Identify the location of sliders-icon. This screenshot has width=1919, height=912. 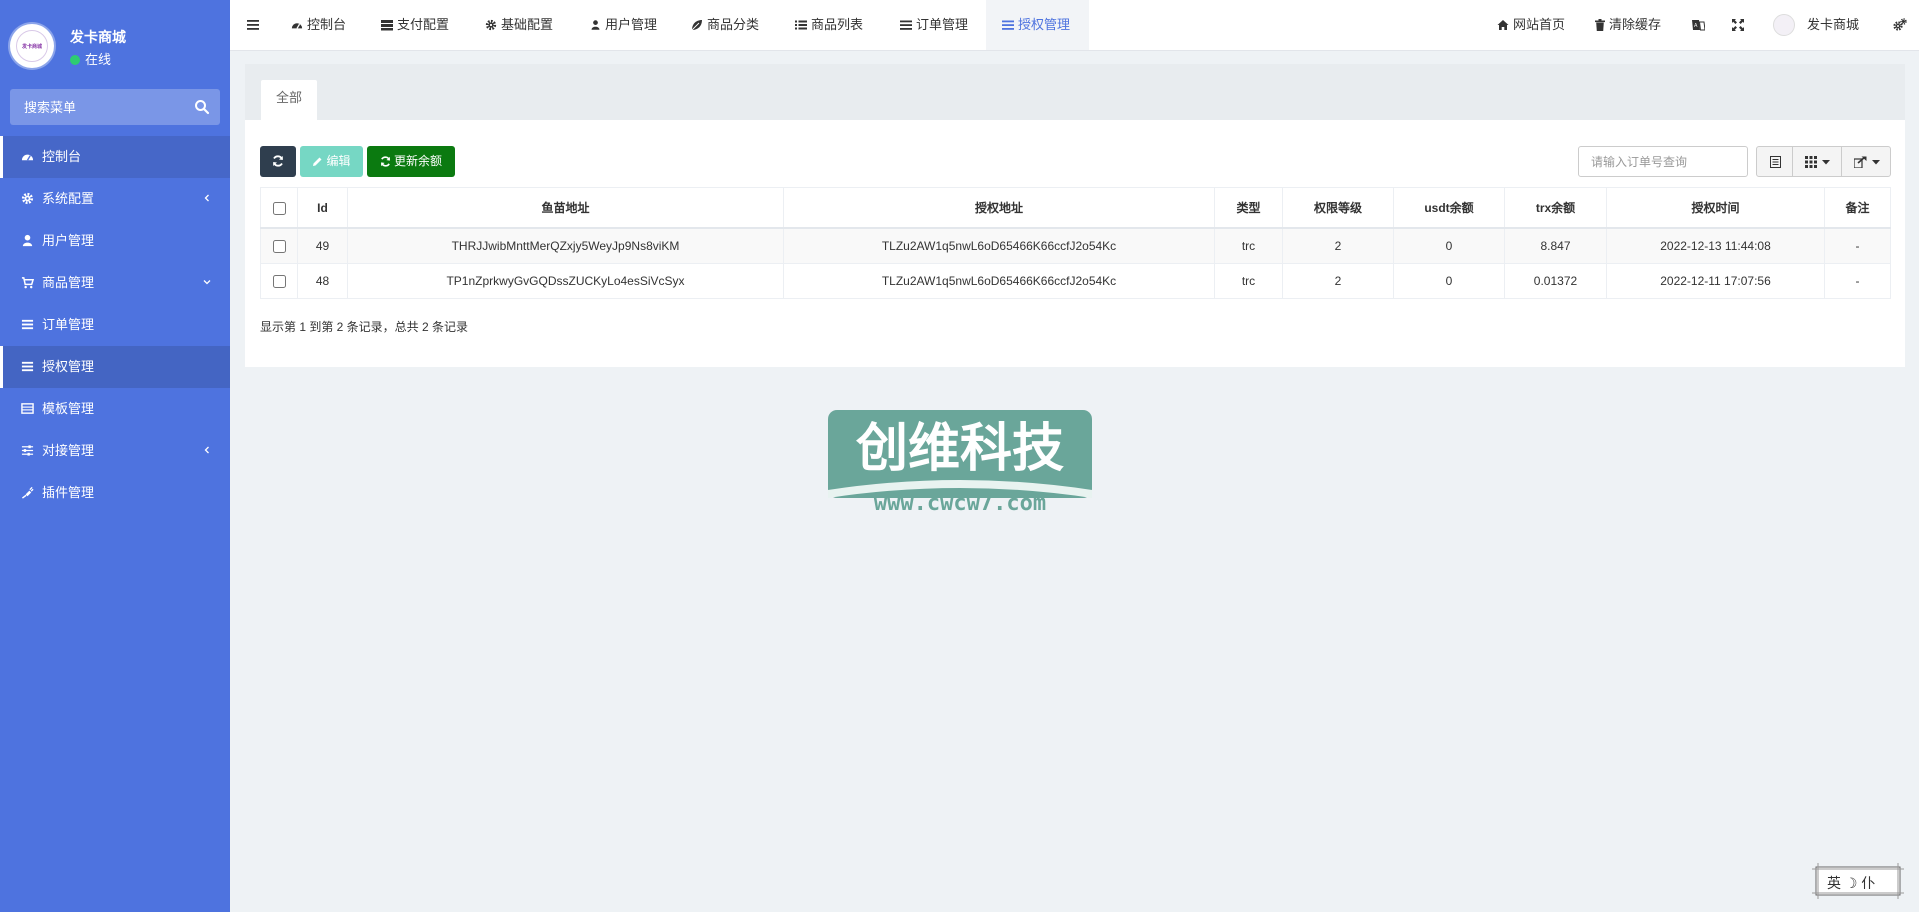
(27, 450).